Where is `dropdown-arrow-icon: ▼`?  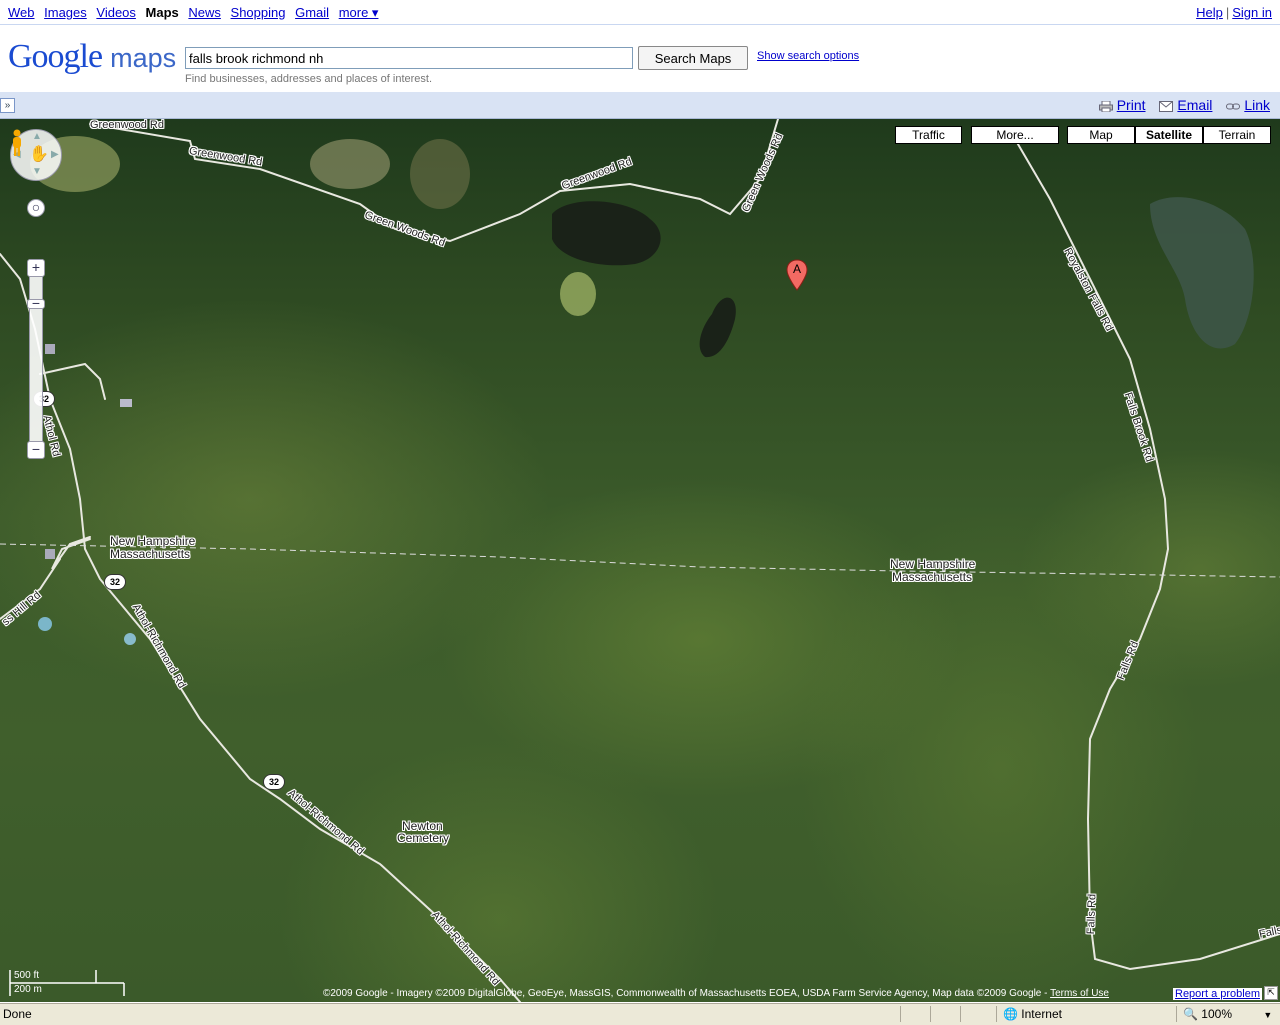
dropdown-arrow-icon: ▼ is located at coordinates (1267, 1015).